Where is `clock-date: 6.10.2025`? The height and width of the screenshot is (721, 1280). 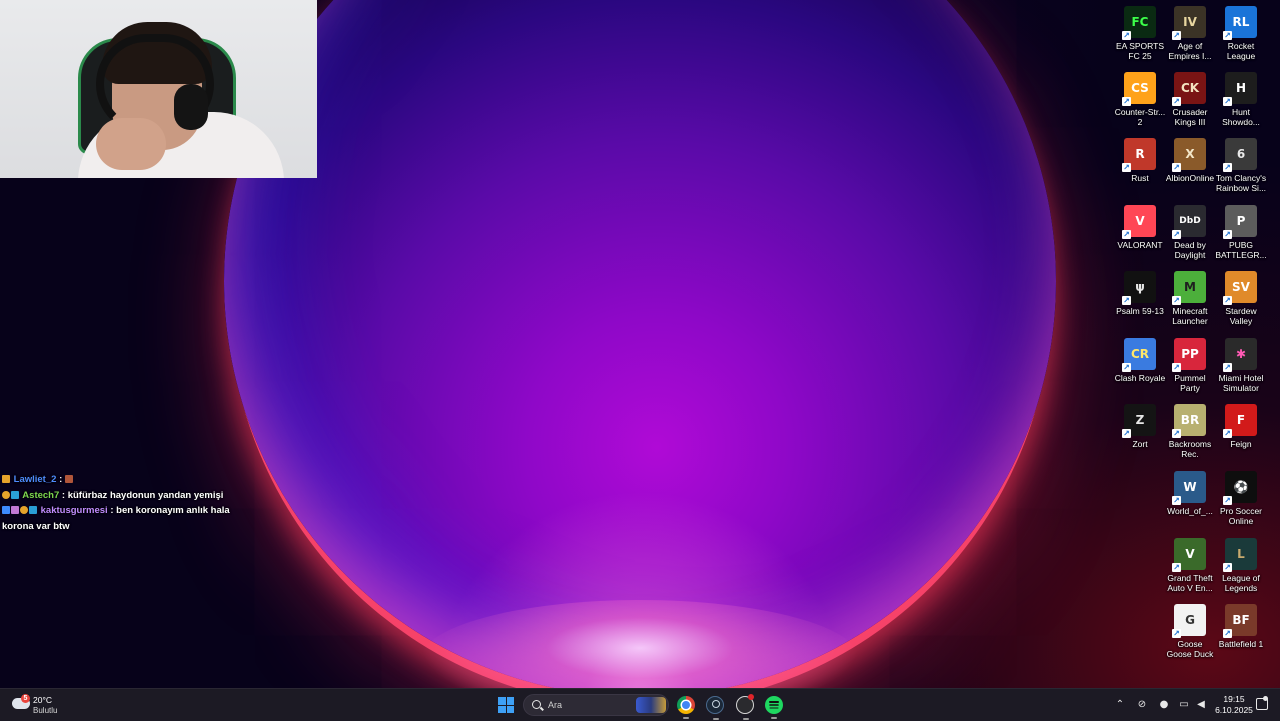
clock-date: 6.10.2025 is located at coordinates (1234, 710).